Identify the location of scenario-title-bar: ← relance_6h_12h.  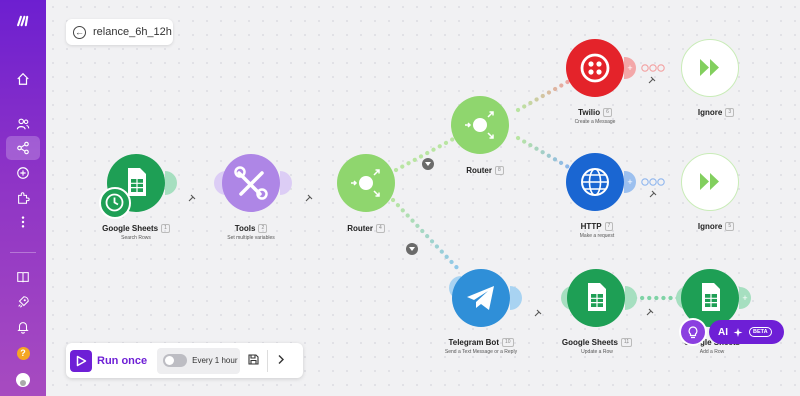
(119, 32).